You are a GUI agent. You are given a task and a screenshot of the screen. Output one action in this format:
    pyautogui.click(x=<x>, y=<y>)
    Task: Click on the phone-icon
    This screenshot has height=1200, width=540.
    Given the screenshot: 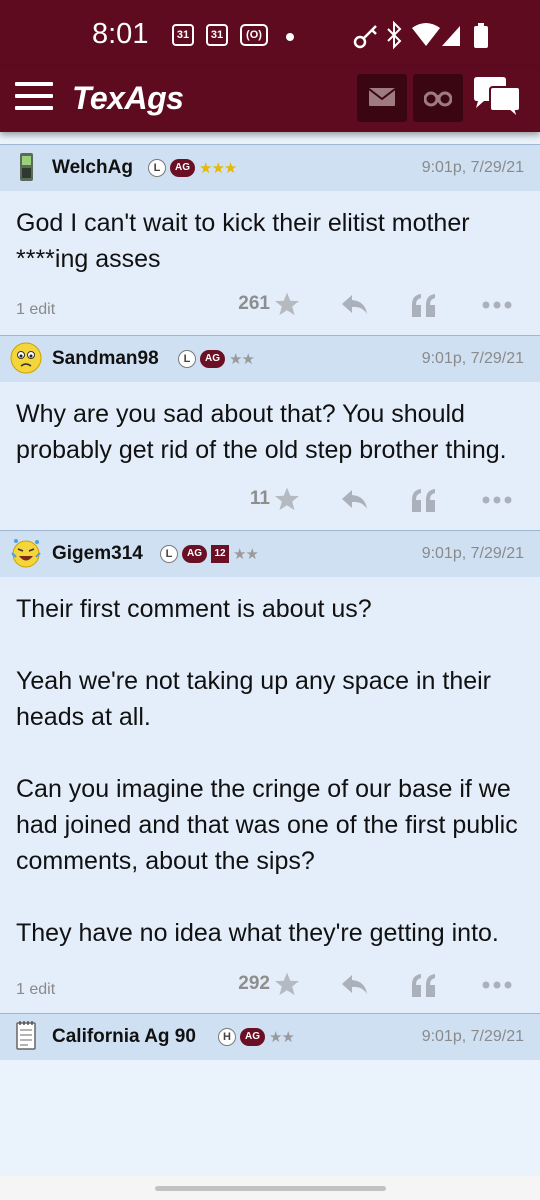 What is the action you would take?
    pyautogui.click(x=26, y=167)
    